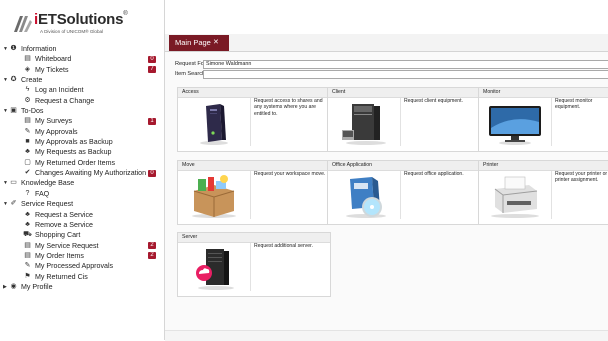  Describe the element at coordinates (543, 119) in the screenshot. I see `service-card: Monitor Request monitor equipment.` at that location.